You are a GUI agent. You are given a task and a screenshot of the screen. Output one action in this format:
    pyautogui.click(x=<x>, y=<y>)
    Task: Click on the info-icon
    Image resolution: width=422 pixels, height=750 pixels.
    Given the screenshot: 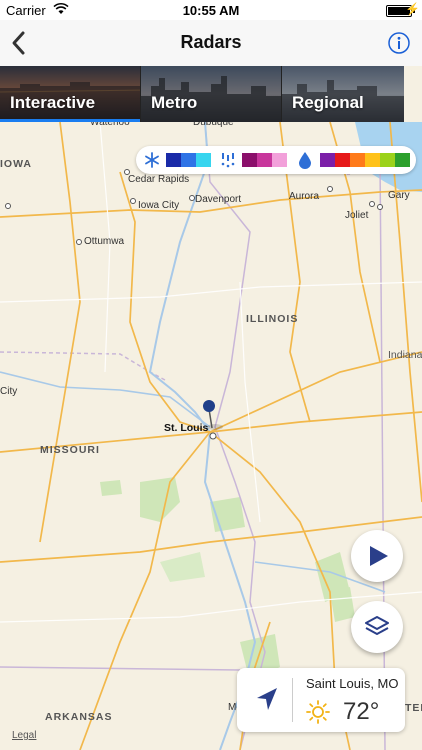 What is the action you would take?
    pyautogui.click(x=399, y=43)
    